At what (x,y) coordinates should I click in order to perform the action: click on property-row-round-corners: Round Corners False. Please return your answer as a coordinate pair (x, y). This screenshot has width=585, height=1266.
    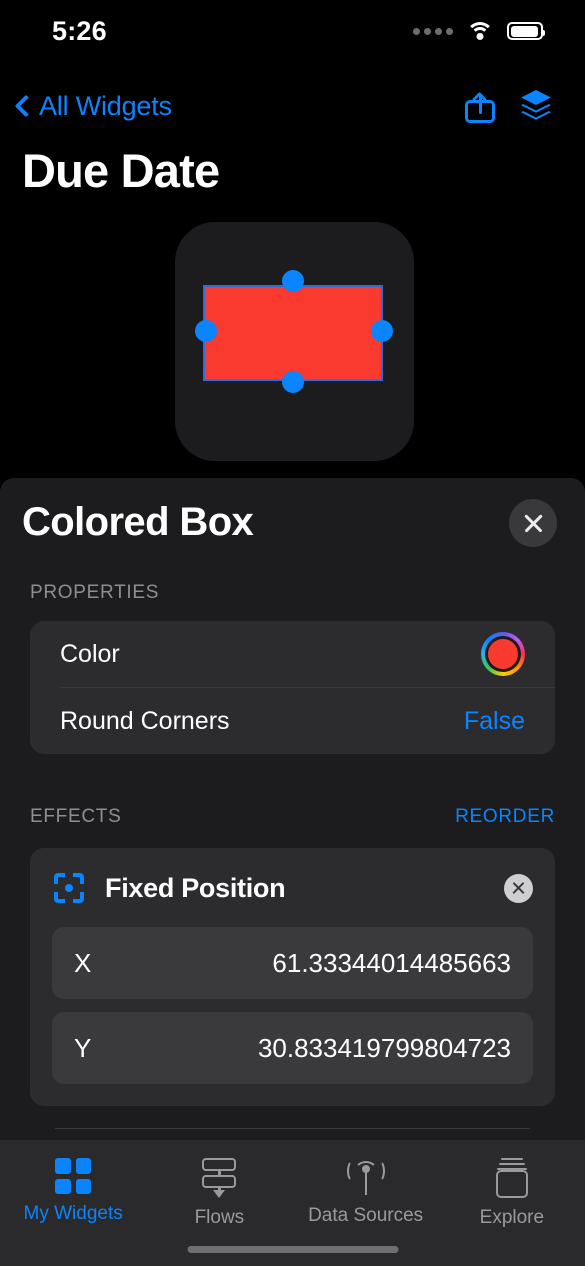
    Looking at the image, I should click on (292, 721).